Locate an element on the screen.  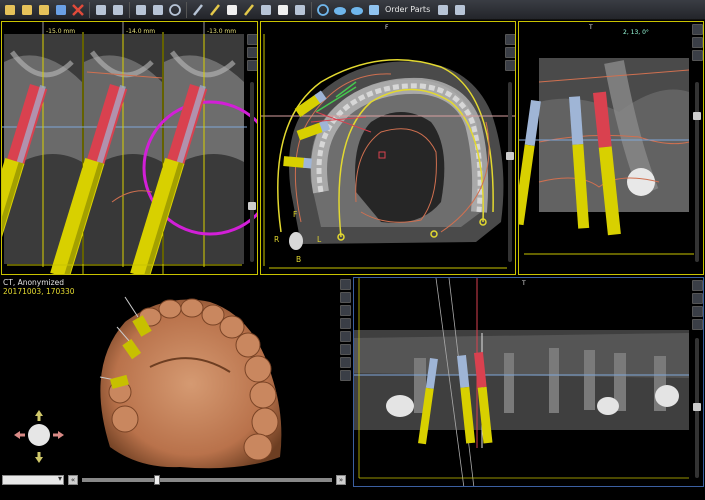
layout-icon is located at coordinates (141, 9).